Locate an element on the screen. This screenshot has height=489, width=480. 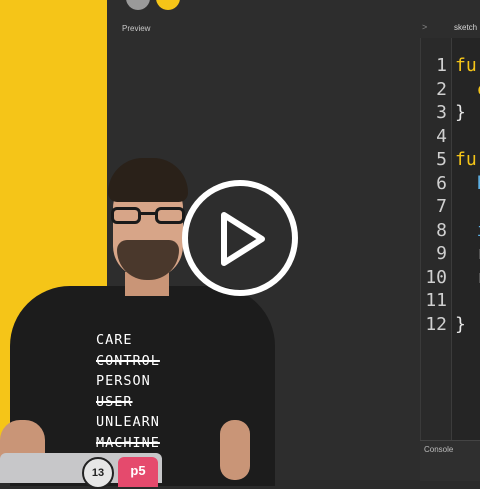
code-editor: 1fu2 c3}45fu6 b78 i9 r10 r1112} is located at coordinates (450, 239).